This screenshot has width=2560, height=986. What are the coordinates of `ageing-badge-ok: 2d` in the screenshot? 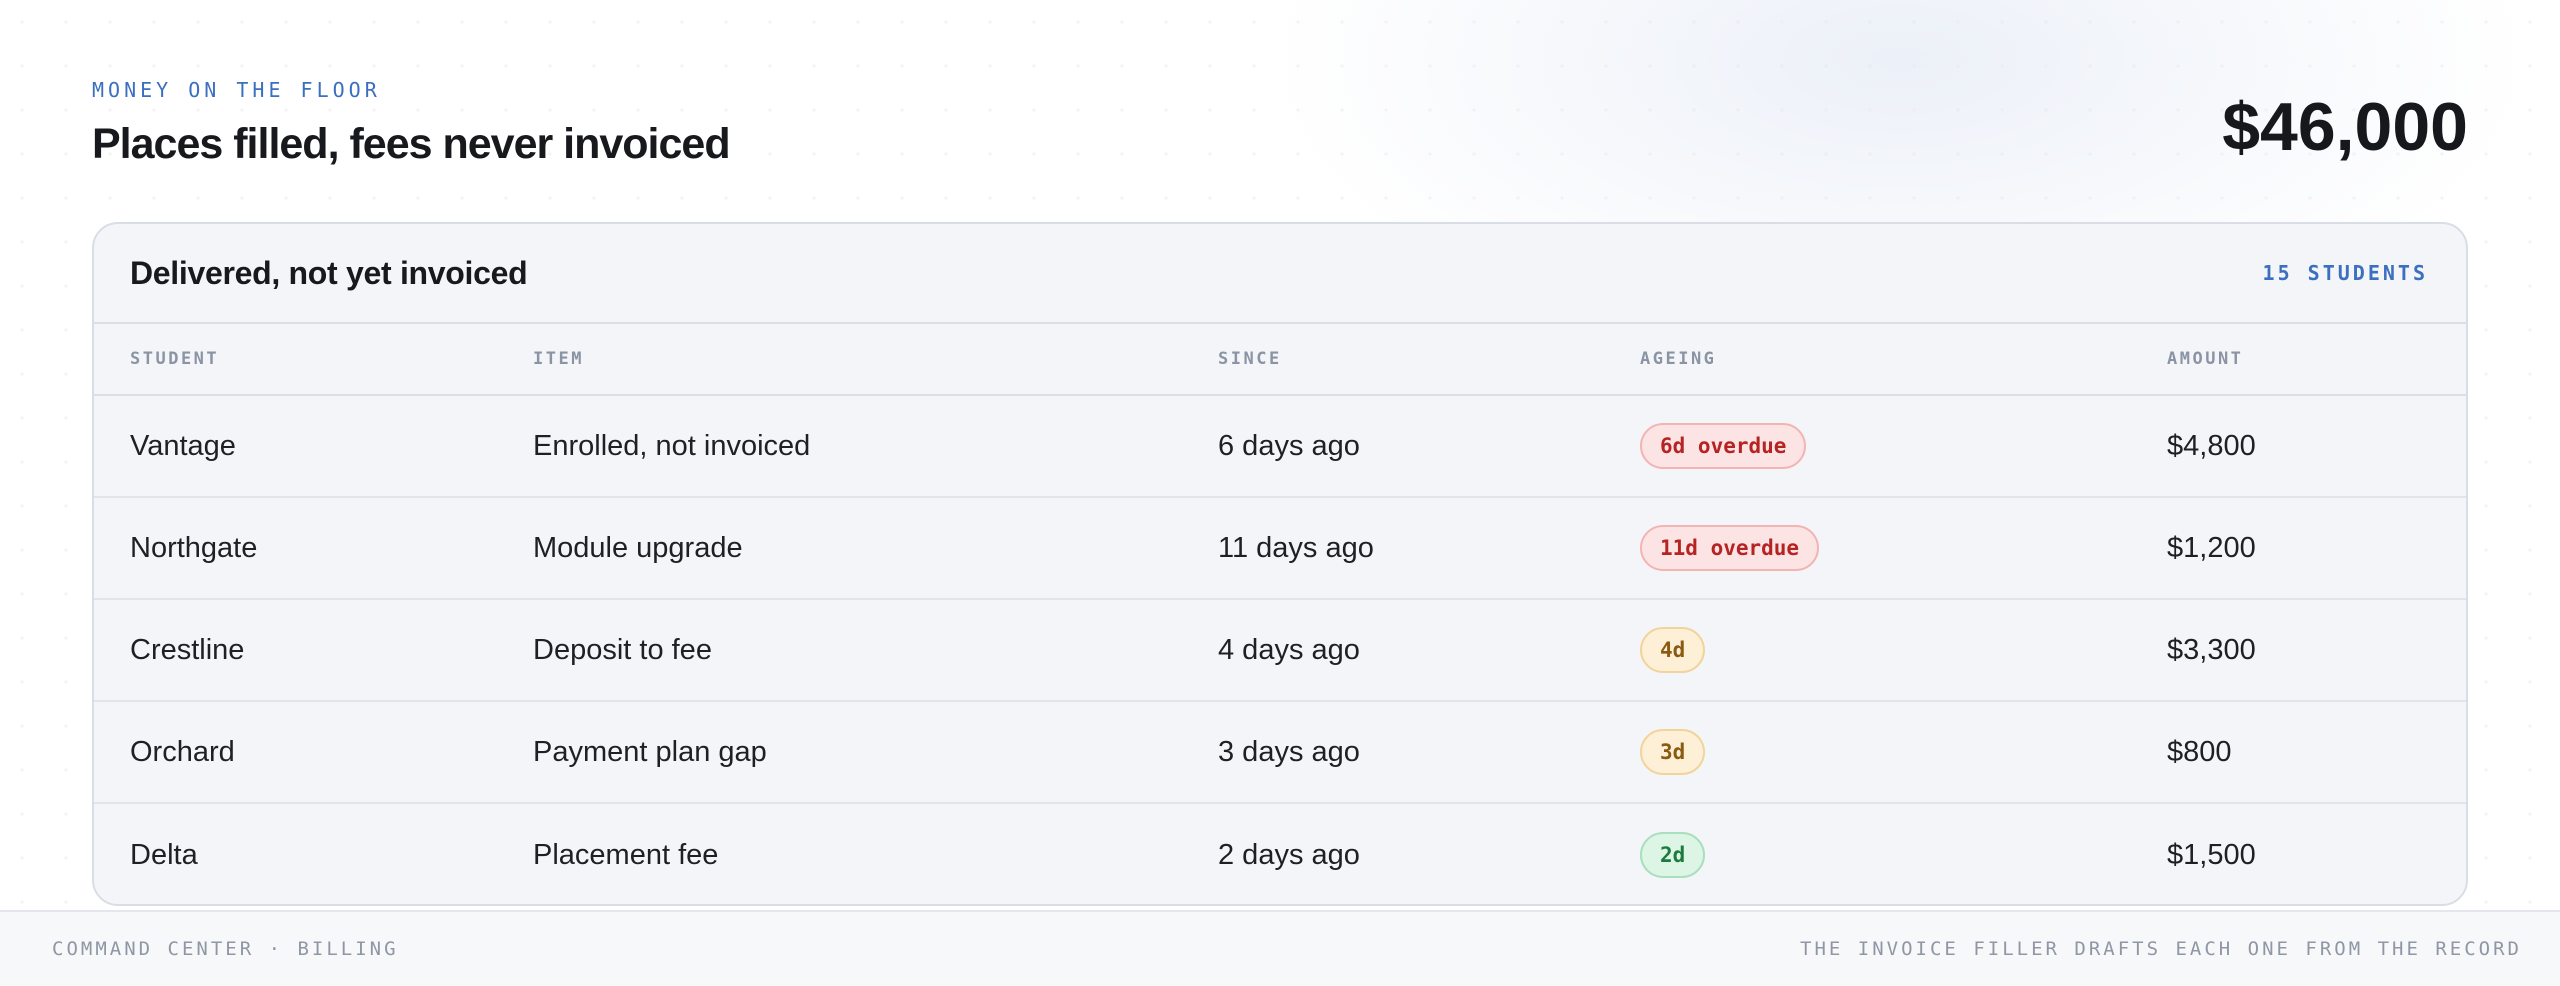 It's located at (1673, 855).